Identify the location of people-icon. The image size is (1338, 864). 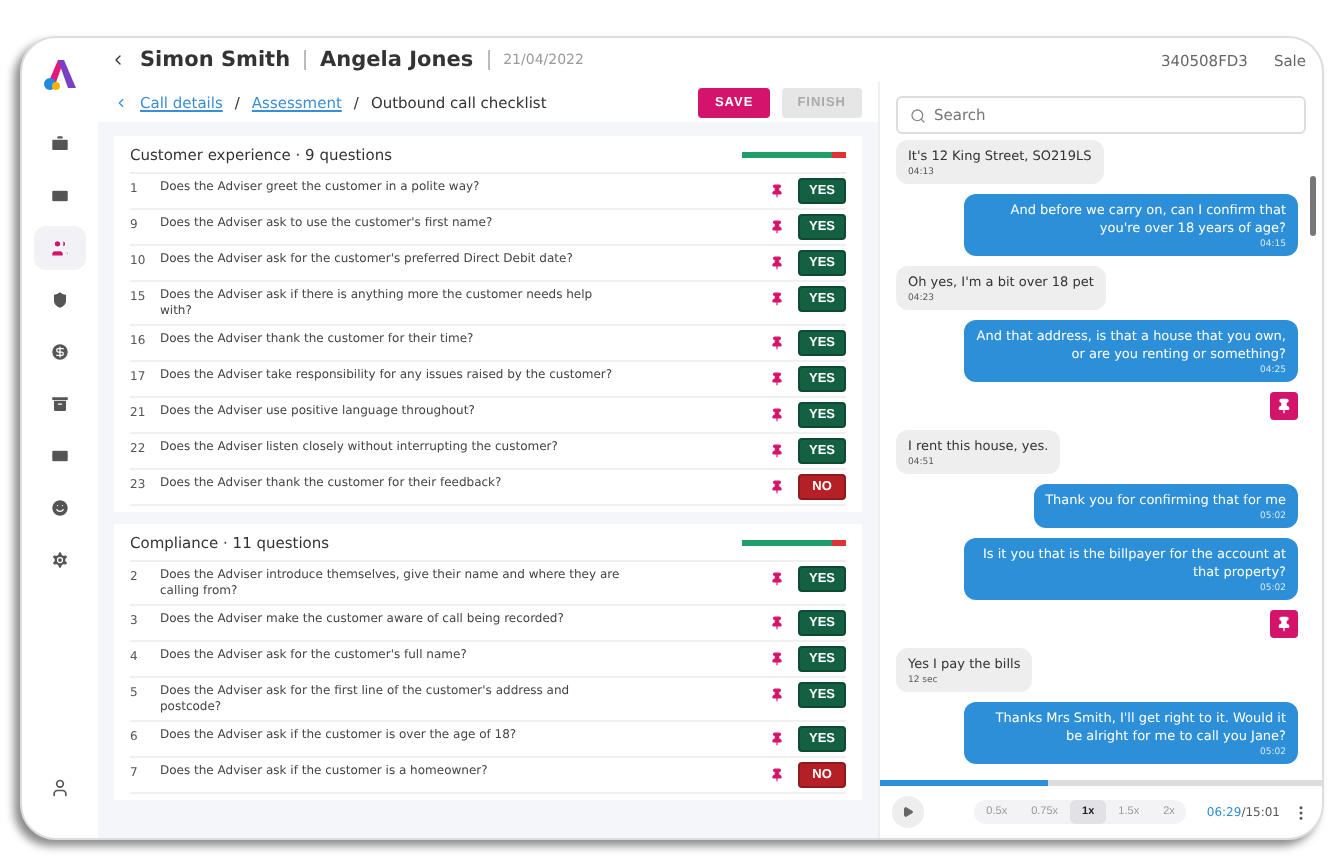
(60, 248).